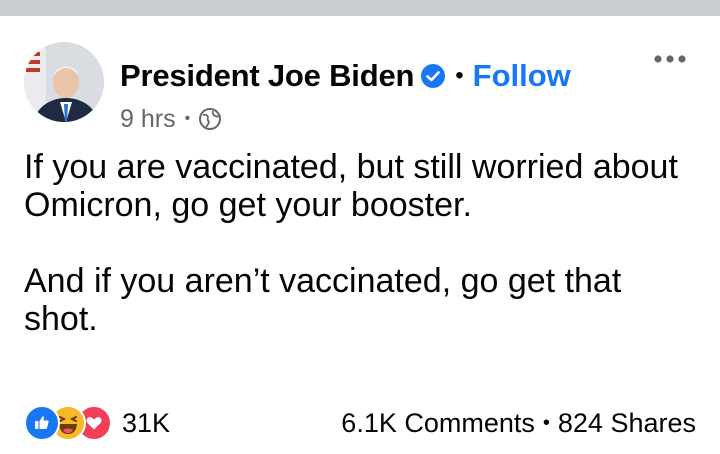 This screenshot has width=720, height=454. What do you see at coordinates (146, 422) in the screenshot?
I see `reaction-count: 31K` at bounding box center [146, 422].